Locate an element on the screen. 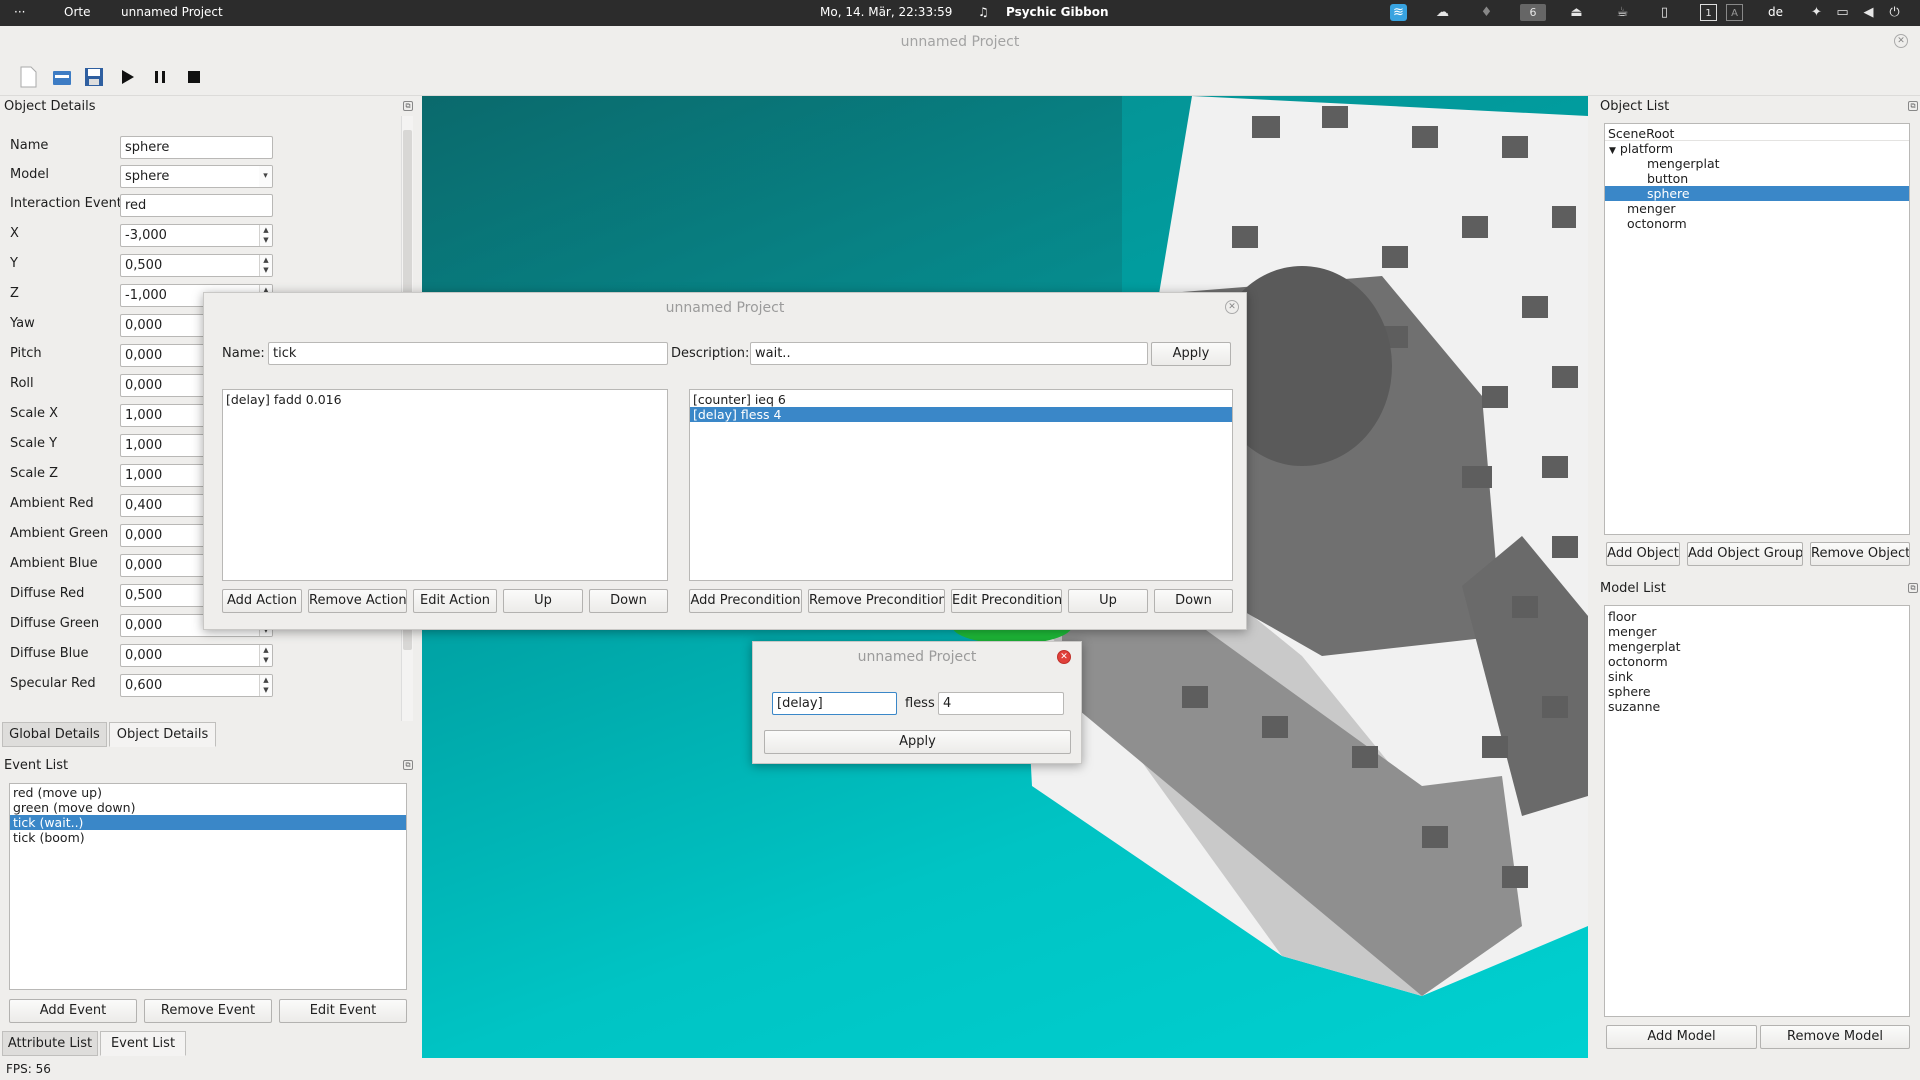 The width and height of the screenshot is (1920, 1080). open-folder-icon is located at coordinates (62, 77).